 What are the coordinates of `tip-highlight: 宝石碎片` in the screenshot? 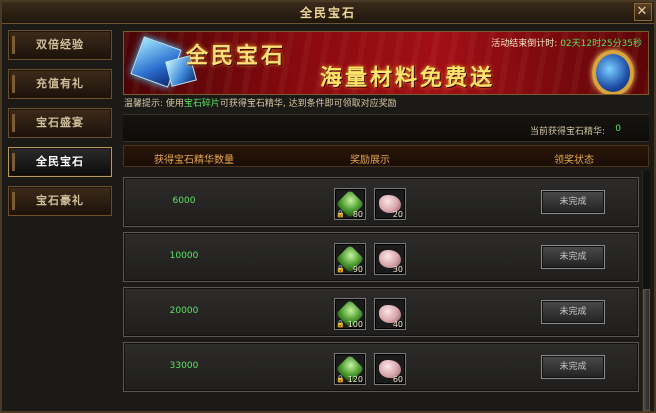 It's located at (201, 104).